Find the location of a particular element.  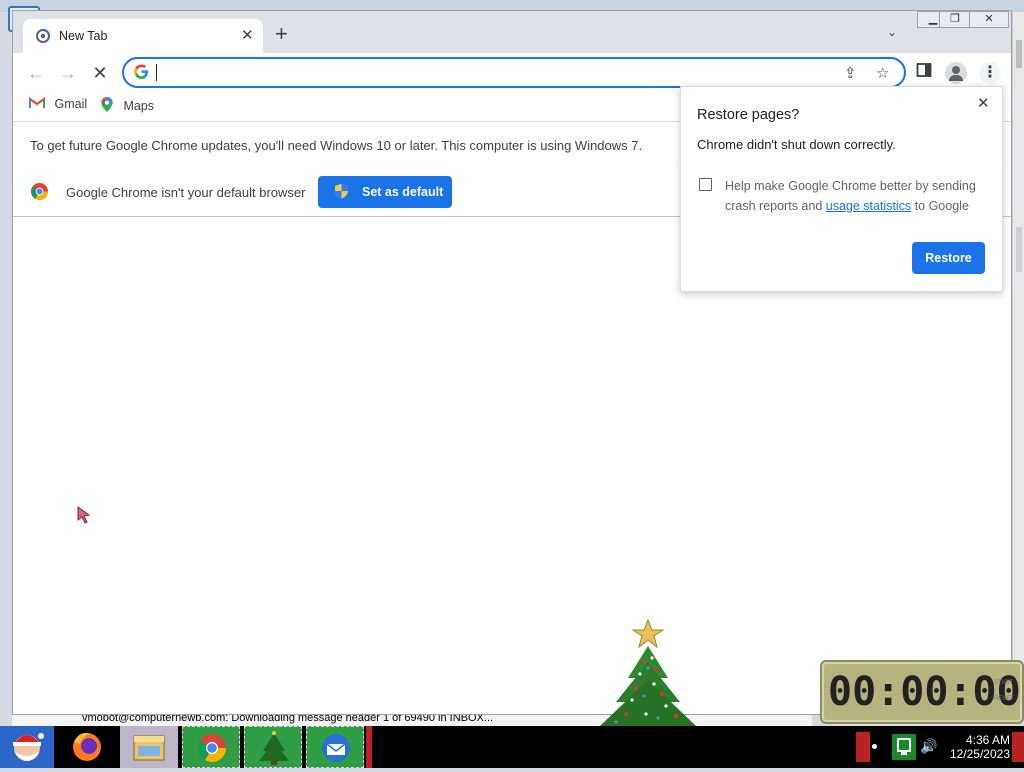

bookmark-maps: Maps is located at coordinates (127, 106).